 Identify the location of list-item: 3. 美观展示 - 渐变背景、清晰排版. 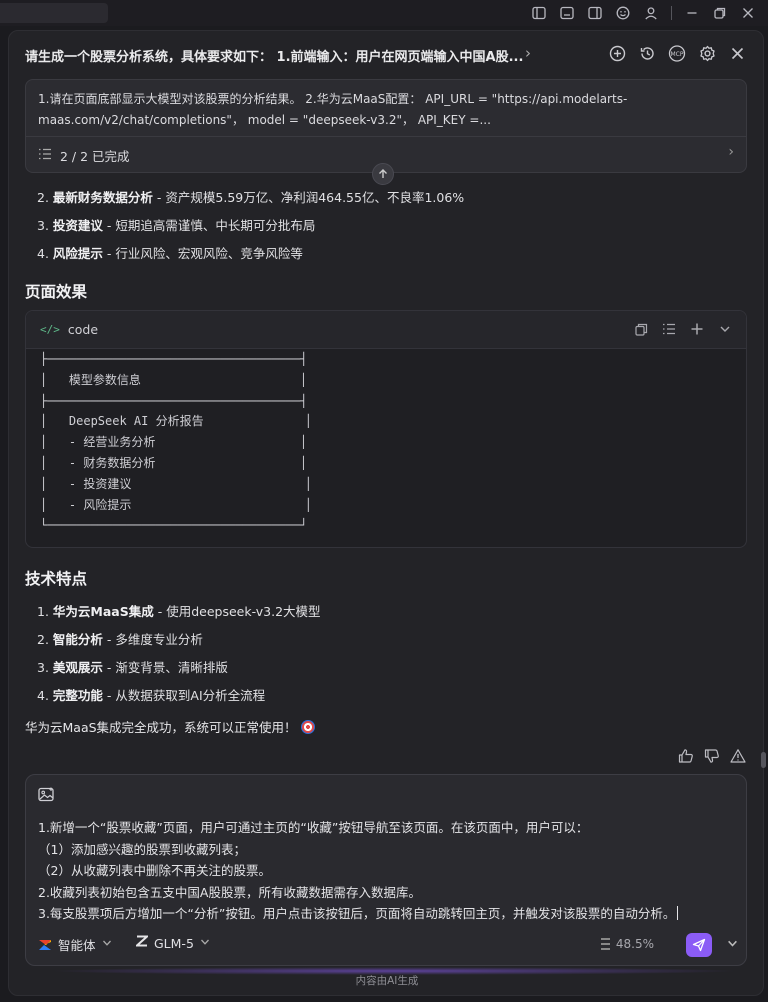
(132, 666).